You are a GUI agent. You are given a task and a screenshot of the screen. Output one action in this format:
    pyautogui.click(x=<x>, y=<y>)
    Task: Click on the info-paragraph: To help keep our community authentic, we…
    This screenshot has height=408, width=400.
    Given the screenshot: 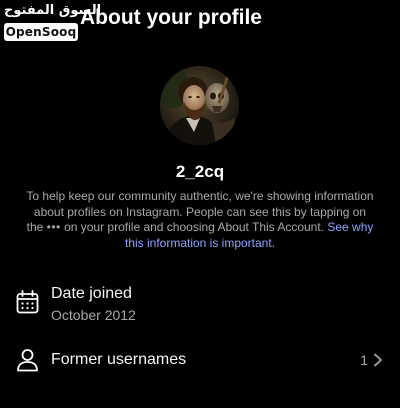 What is the action you would take?
    pyautogui.click(x=200, y=220)
    